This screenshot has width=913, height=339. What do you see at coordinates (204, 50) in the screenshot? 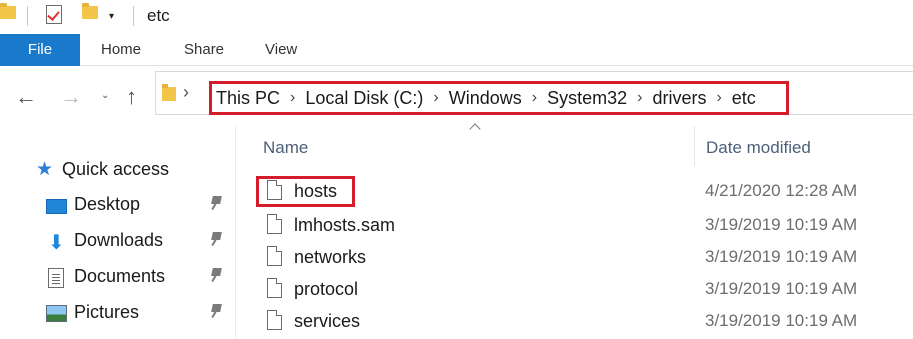
I see `tab-share: Share` at bounding box center [204, 50].